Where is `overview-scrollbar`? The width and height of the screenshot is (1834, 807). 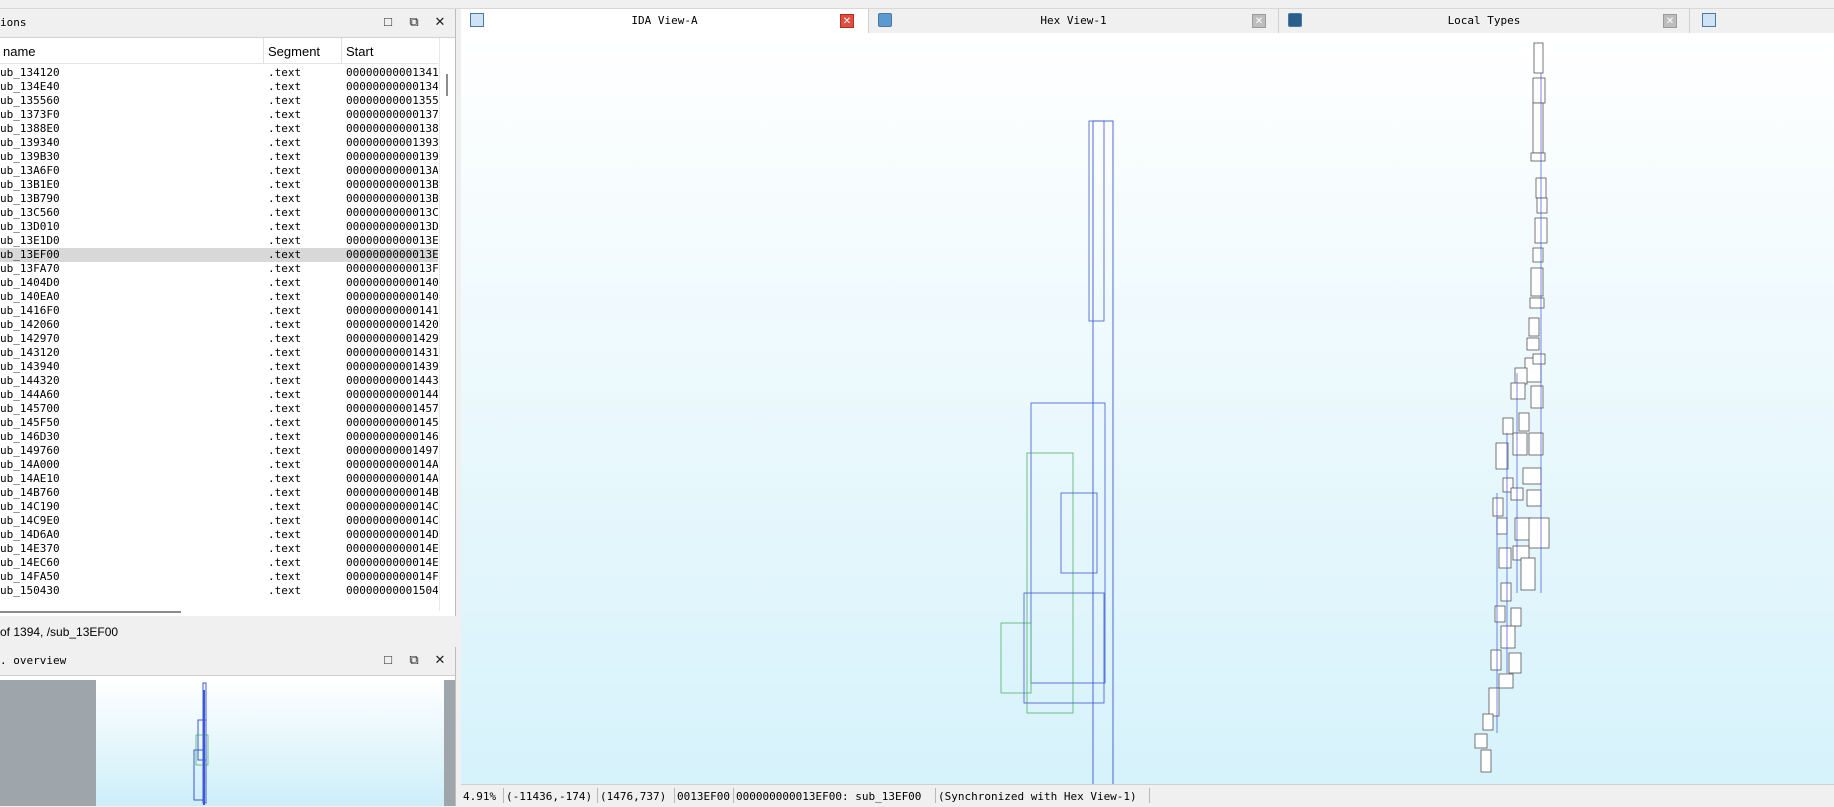
overview-scrollbar is located at coordinates (449, 743).